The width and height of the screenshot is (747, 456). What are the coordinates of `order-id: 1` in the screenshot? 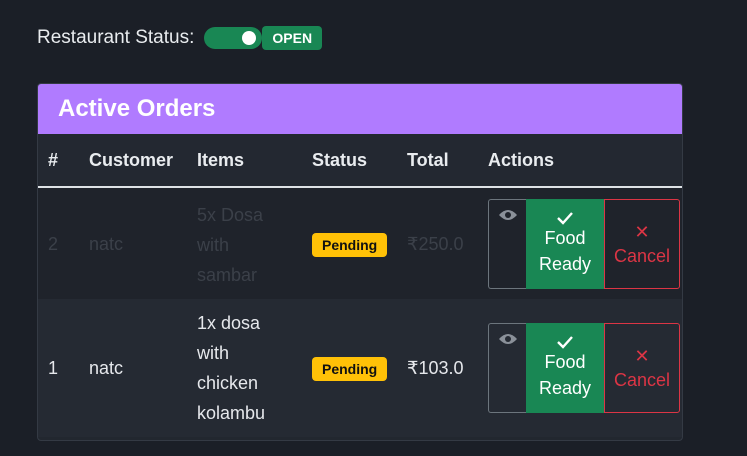 It's located at (53, 368).